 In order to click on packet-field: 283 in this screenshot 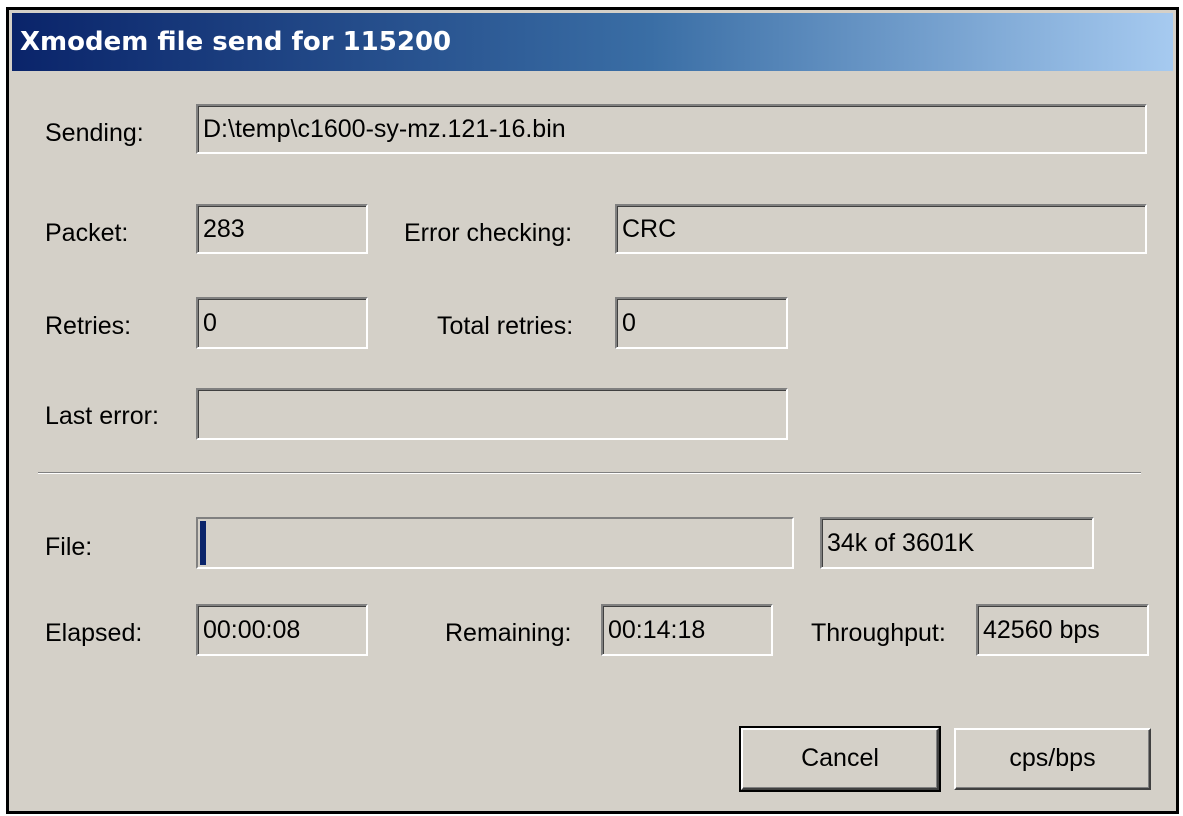, I will do `click(282, 229)`.